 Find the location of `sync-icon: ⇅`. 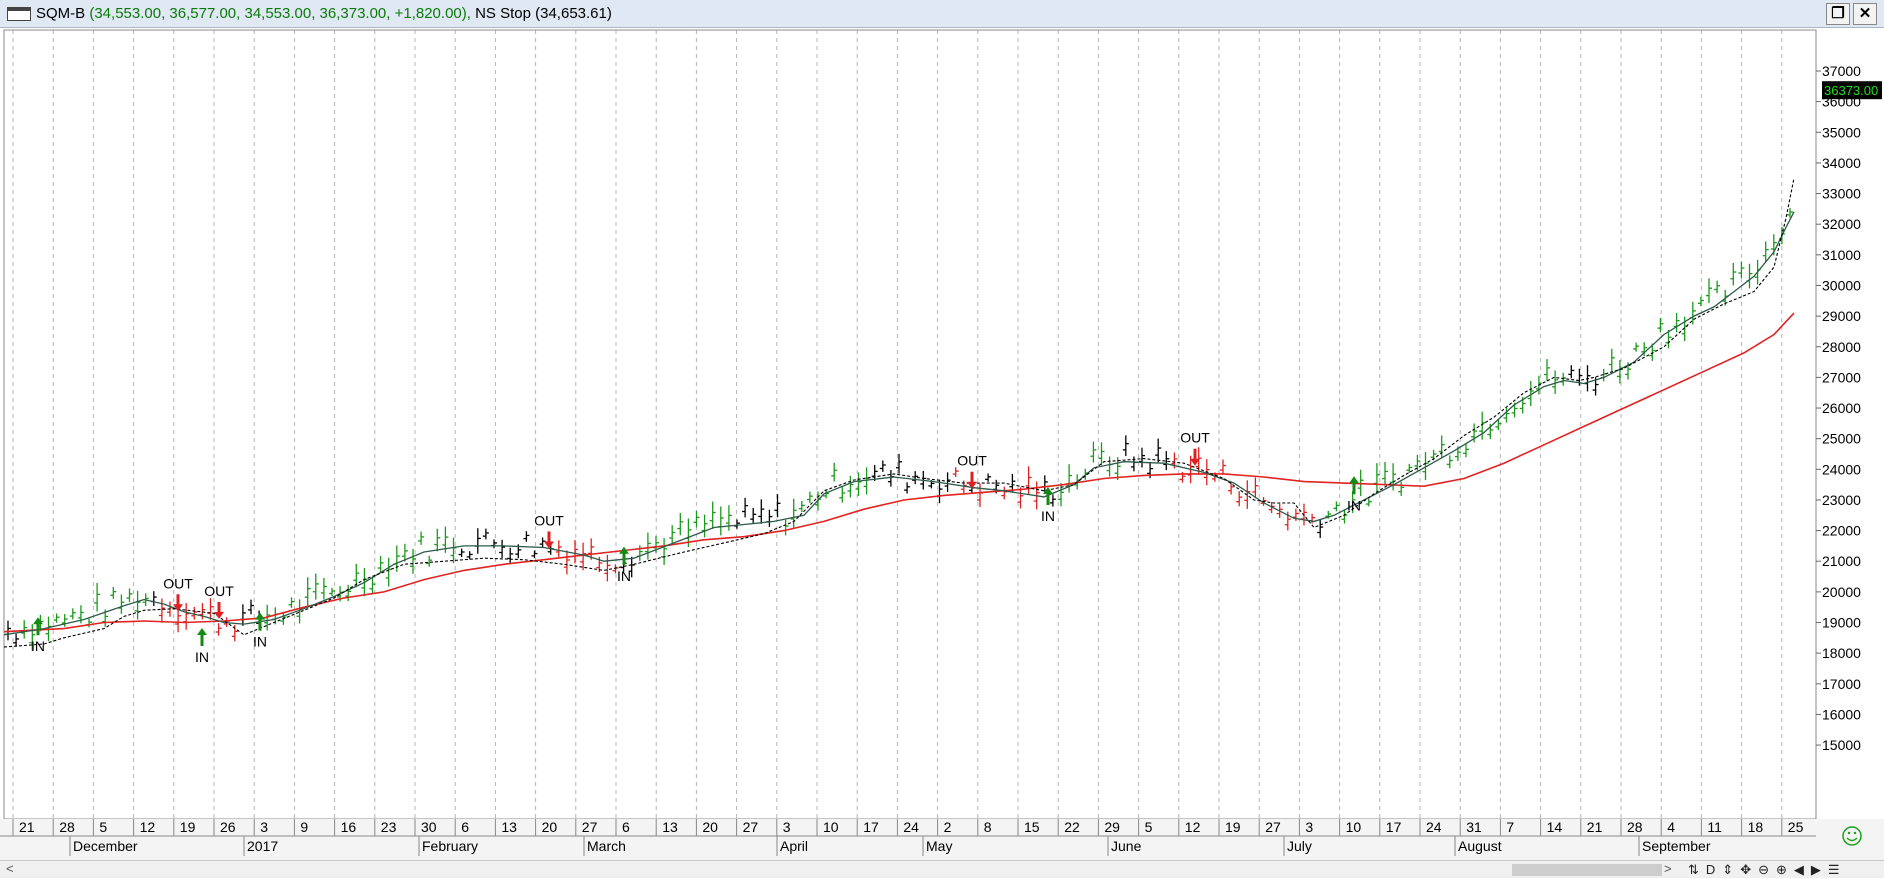

sync-icon: ⇅ is located at coordinates (1693, 870).